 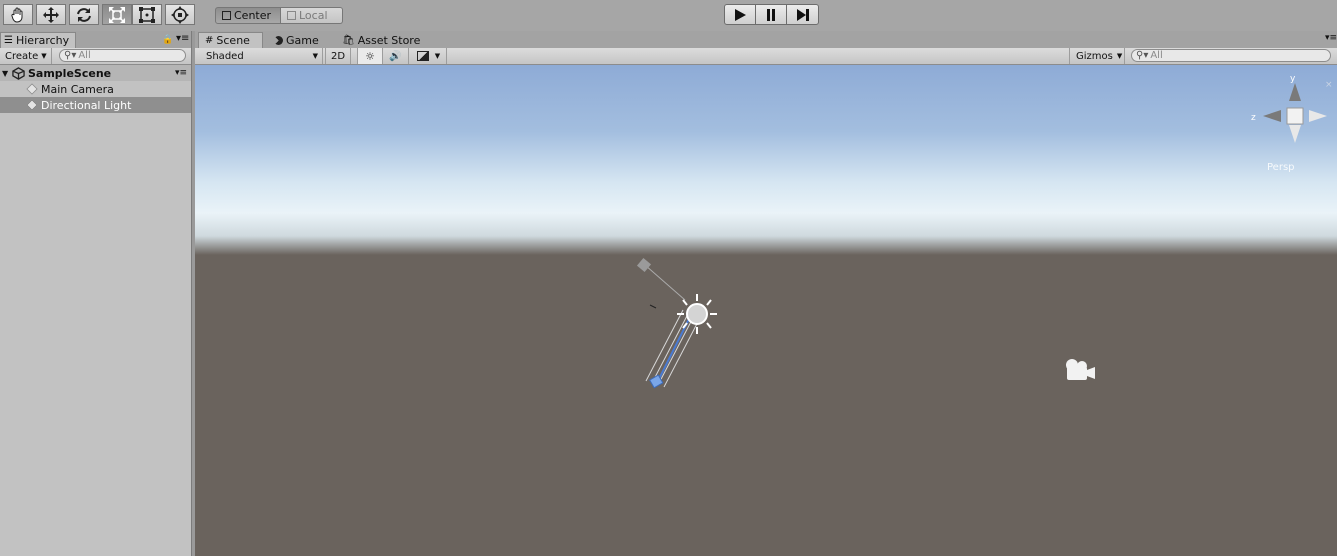 I want to click on main-toolbar: Center Local, so click(x=668, y=15).